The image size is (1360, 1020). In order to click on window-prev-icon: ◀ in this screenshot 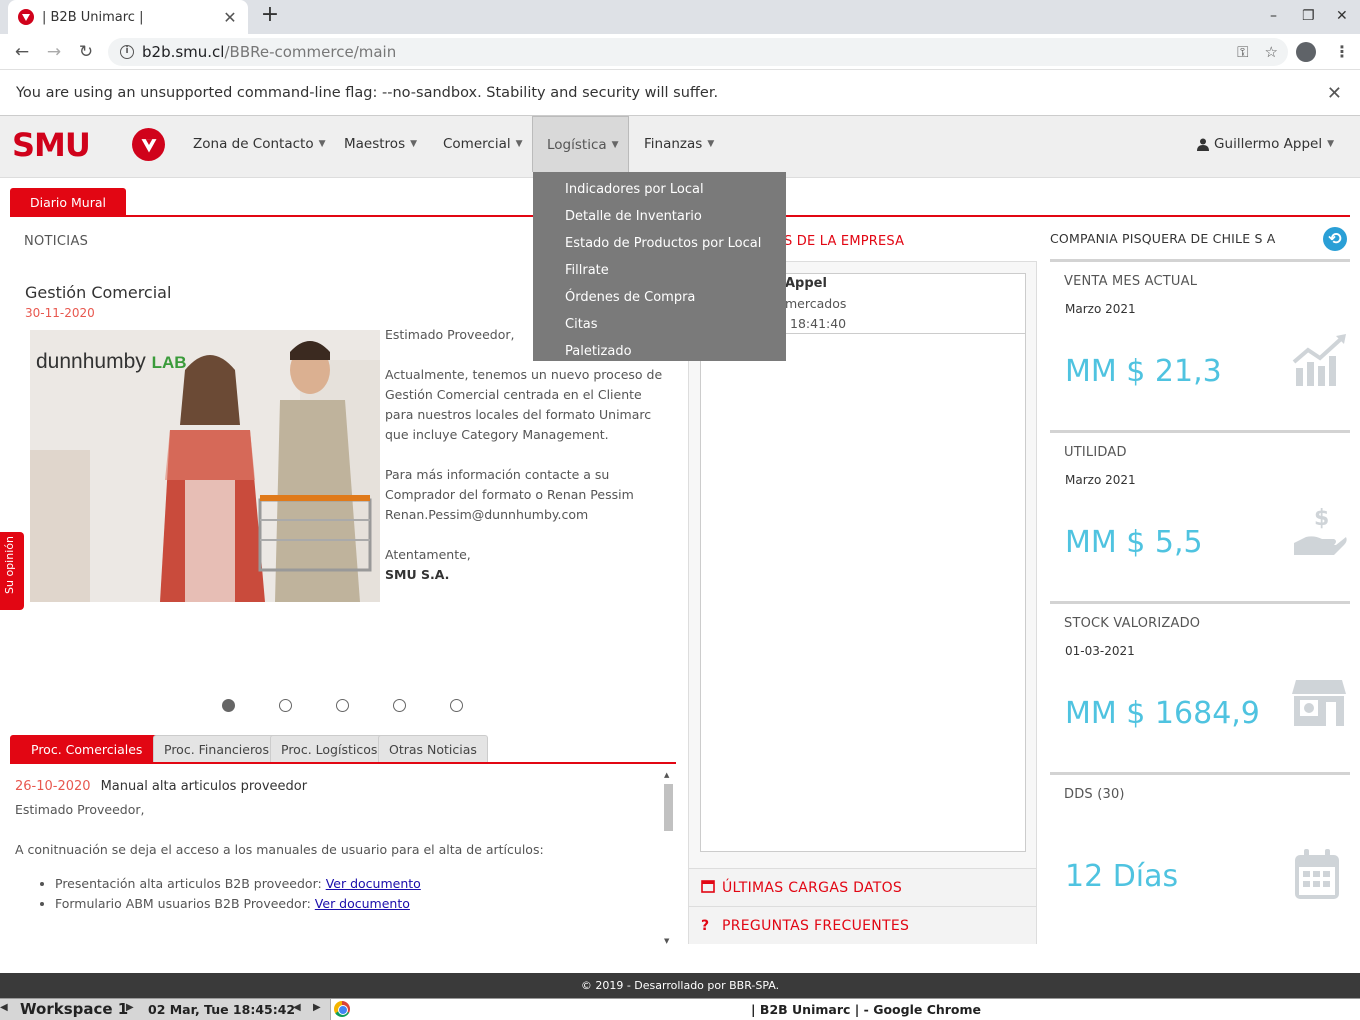, I will do `click(297, 1007)`.